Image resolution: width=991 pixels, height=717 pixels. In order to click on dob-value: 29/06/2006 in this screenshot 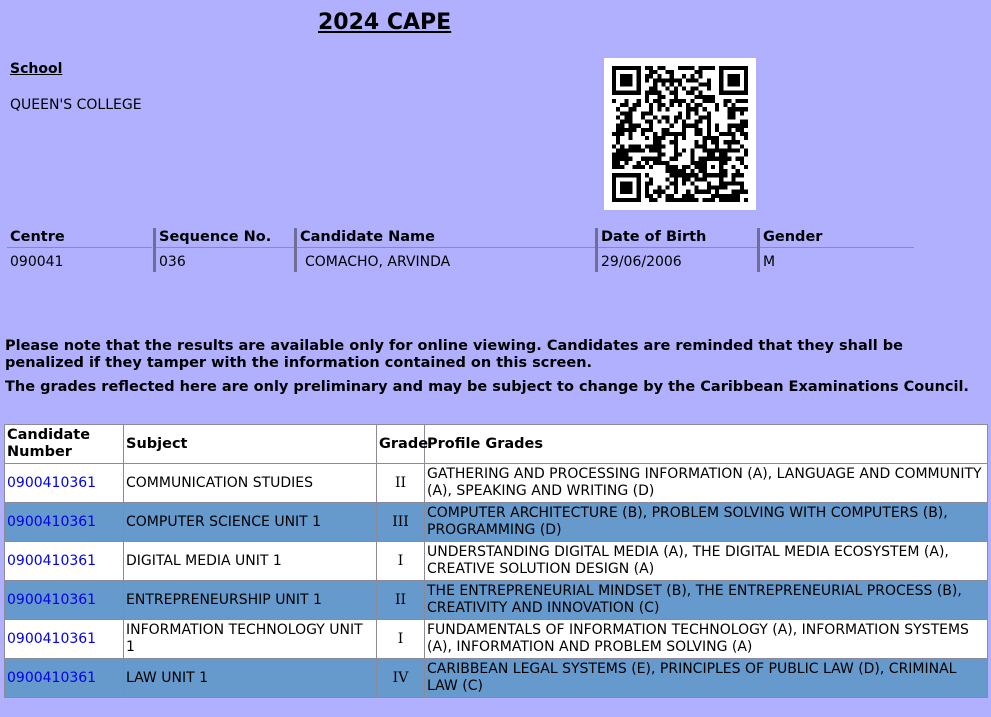, I will do `click(641, 262)`.